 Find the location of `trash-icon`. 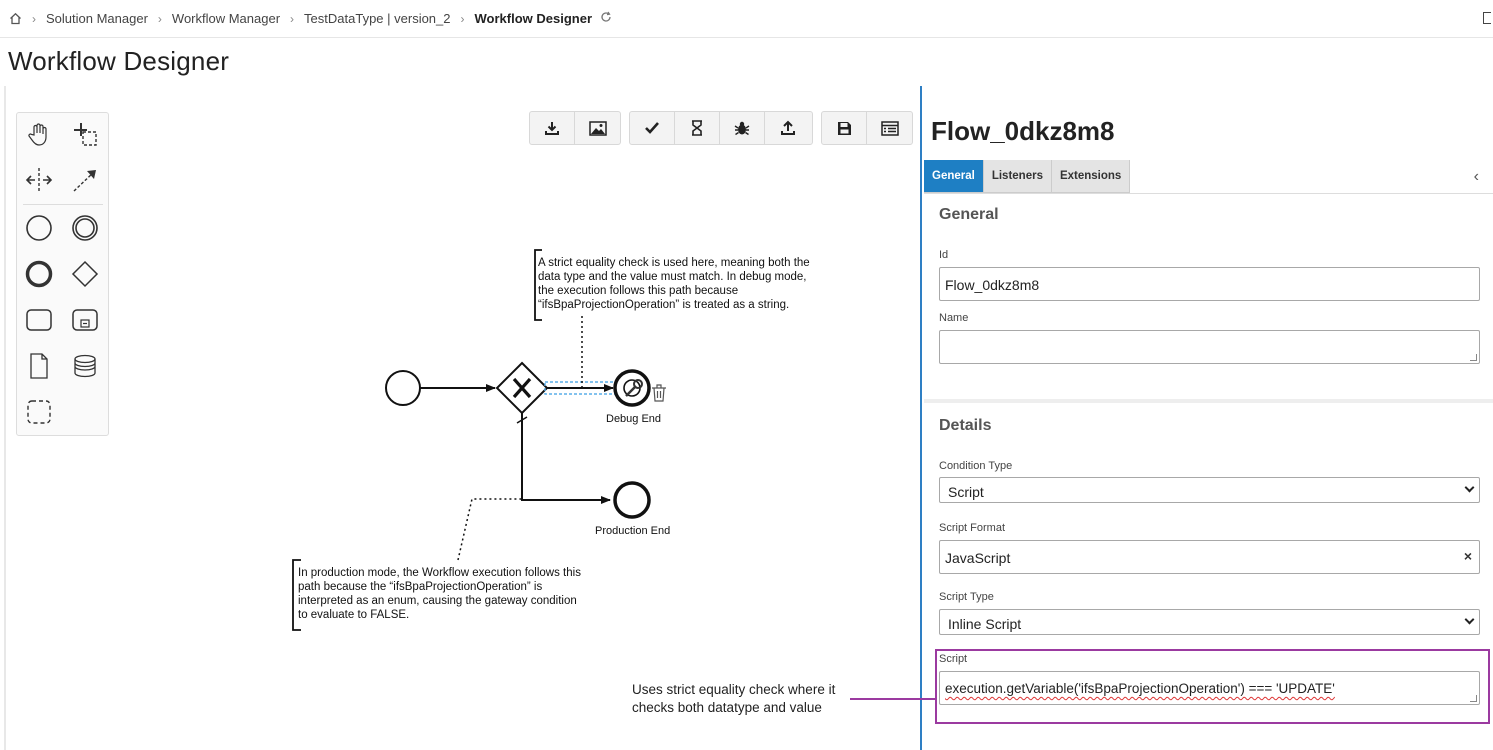

trash-icon is located at coordinates (659, 393).